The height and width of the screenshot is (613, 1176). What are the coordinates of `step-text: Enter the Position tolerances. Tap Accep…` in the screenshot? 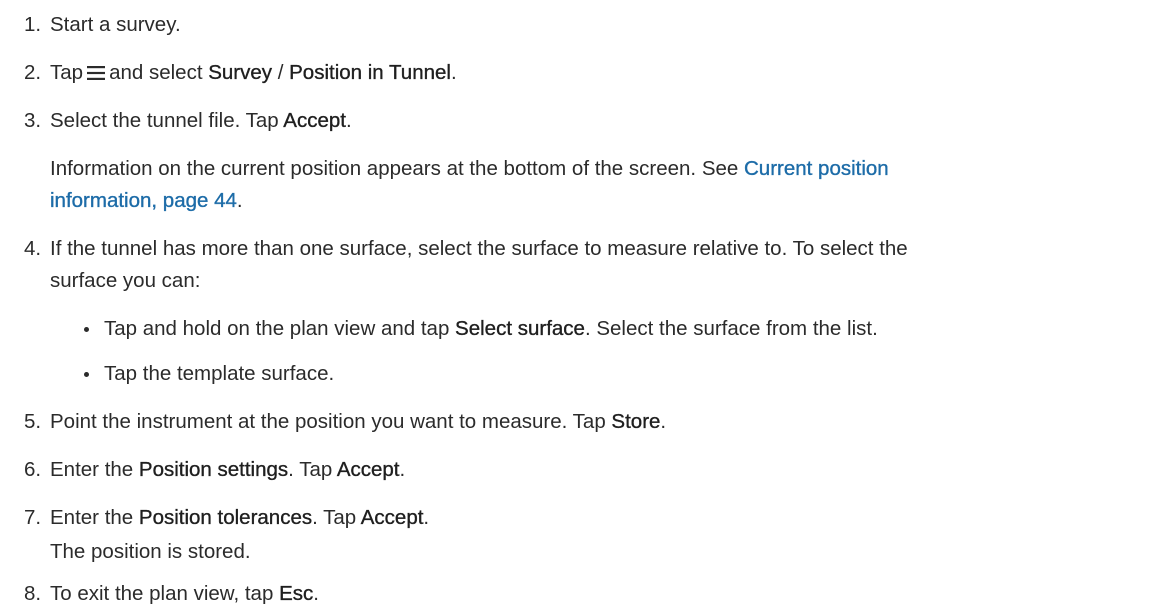 It's located at (239, 518).